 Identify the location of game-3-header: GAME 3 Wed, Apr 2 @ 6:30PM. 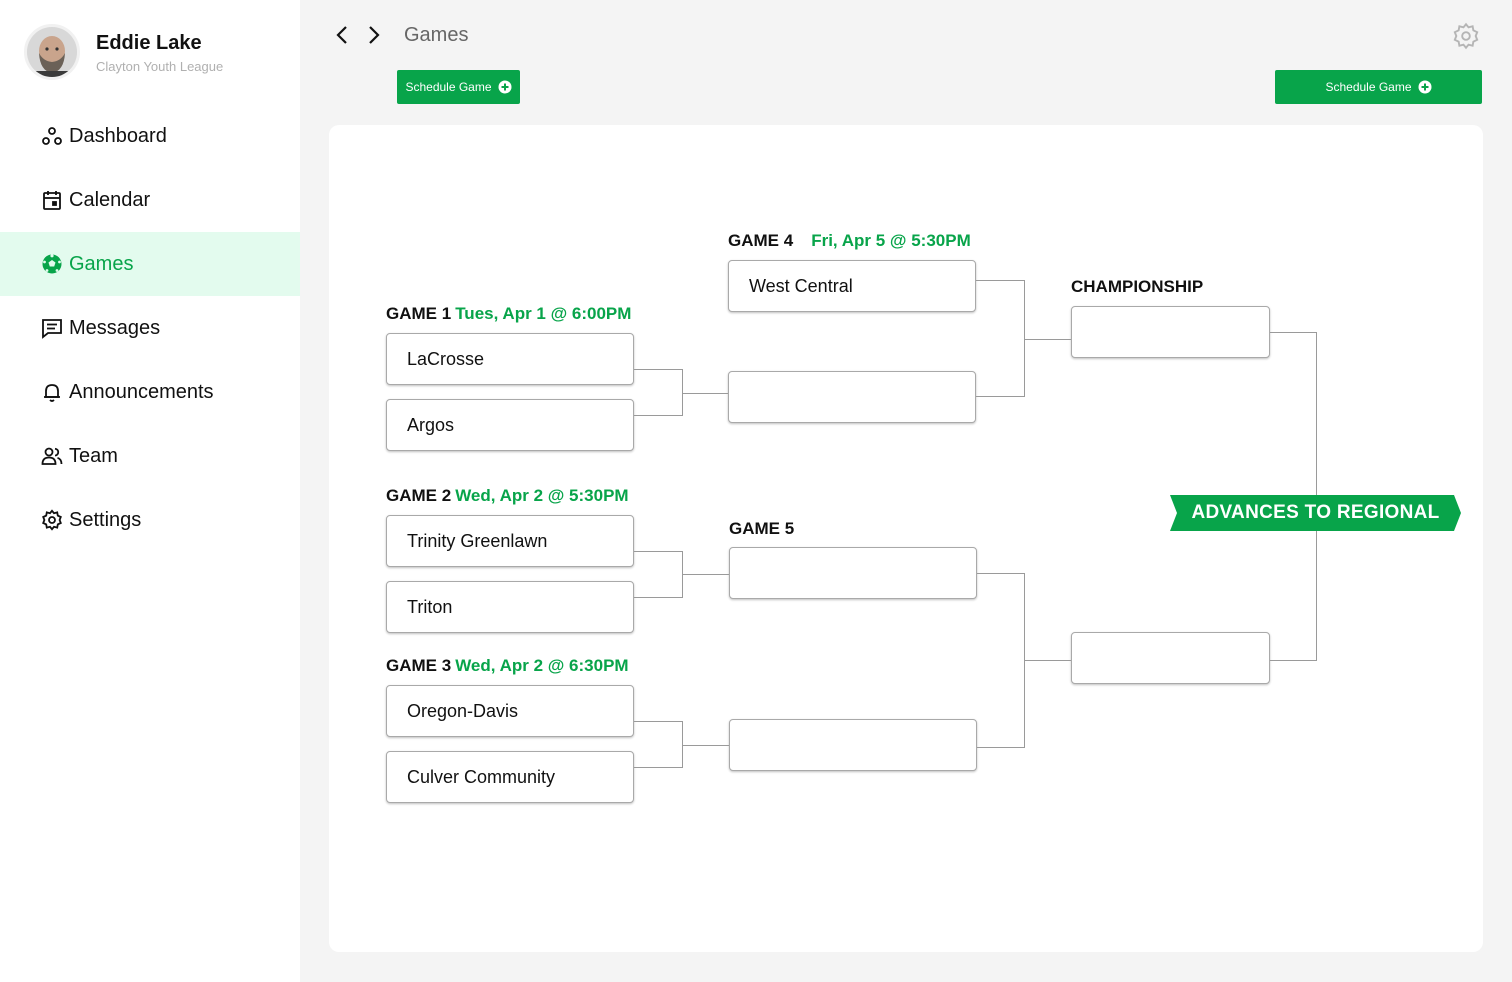
(507, 666).